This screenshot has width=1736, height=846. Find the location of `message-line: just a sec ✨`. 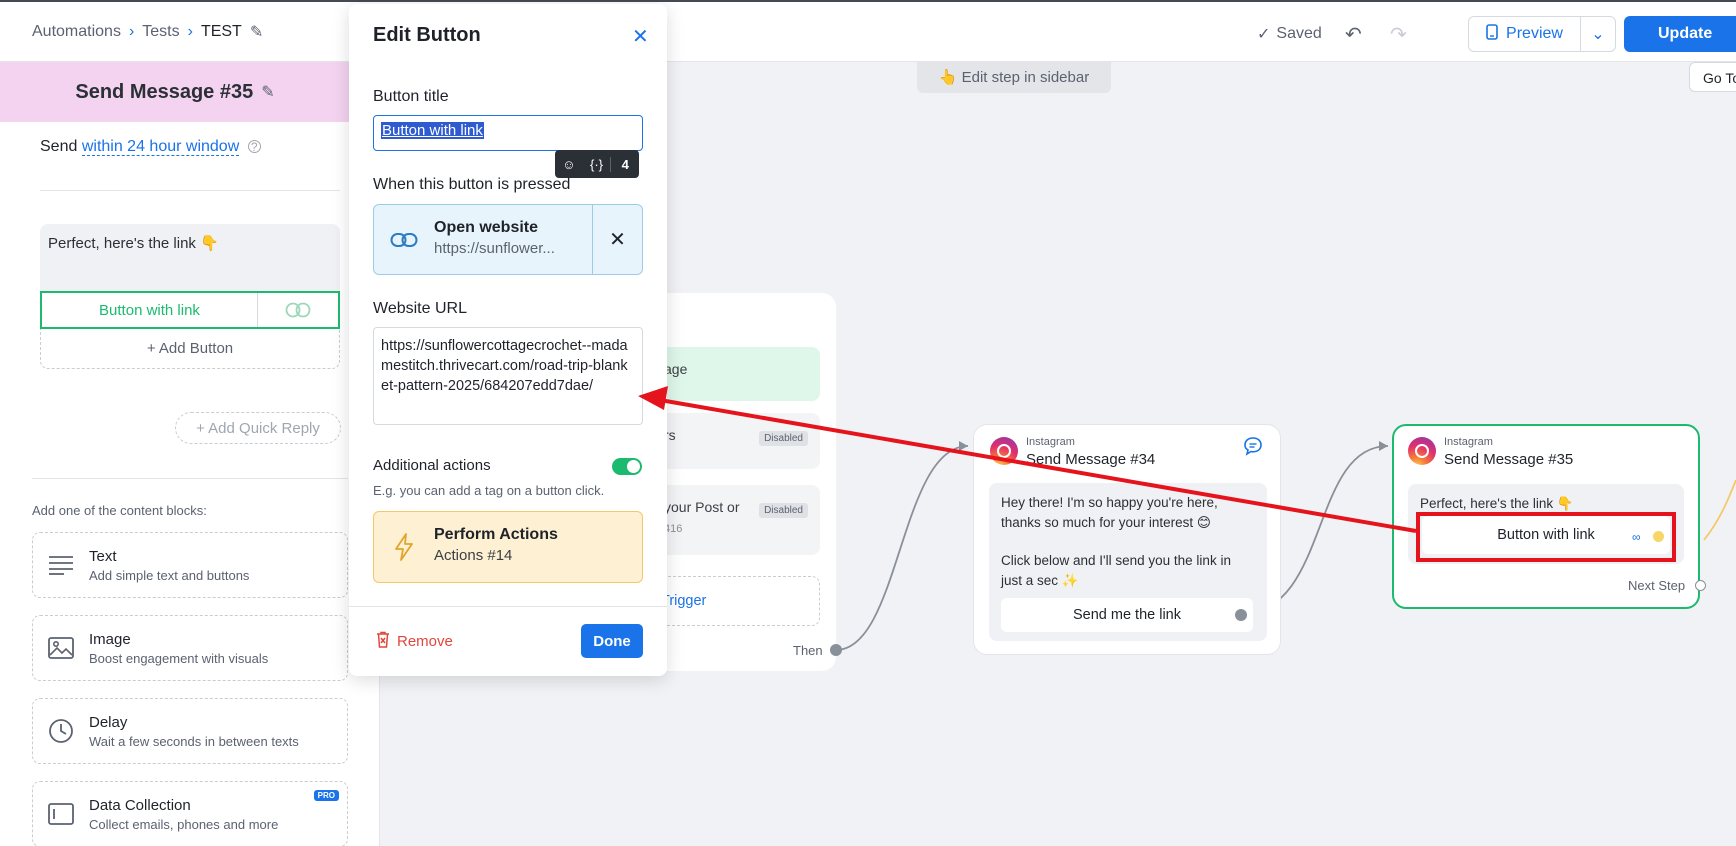

message-line: just a sec ✨ is located at coordinates (1040, 580).